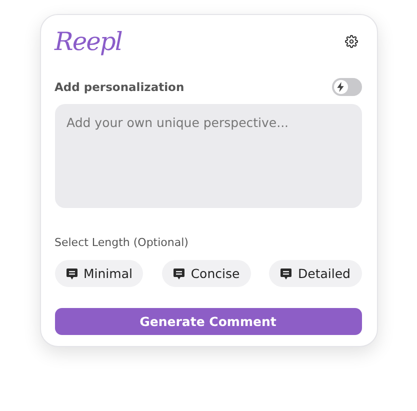  Describe the element at coordinates (340, 87) in the screenshot. I see `lightning-icon` at that location.